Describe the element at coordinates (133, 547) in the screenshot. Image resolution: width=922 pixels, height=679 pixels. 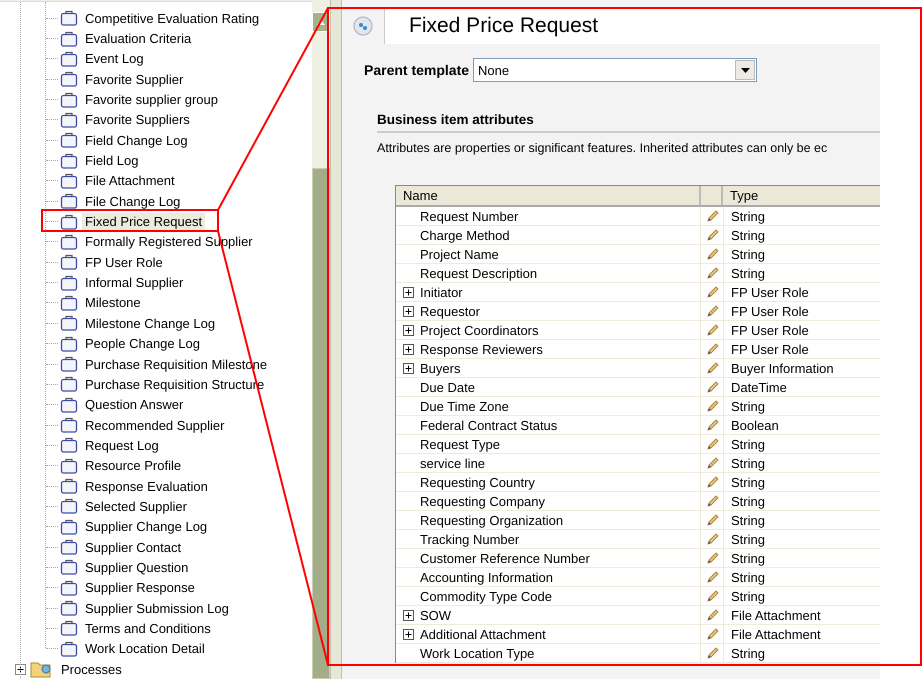
I see `tree-item: Supplier Contact` at that location.